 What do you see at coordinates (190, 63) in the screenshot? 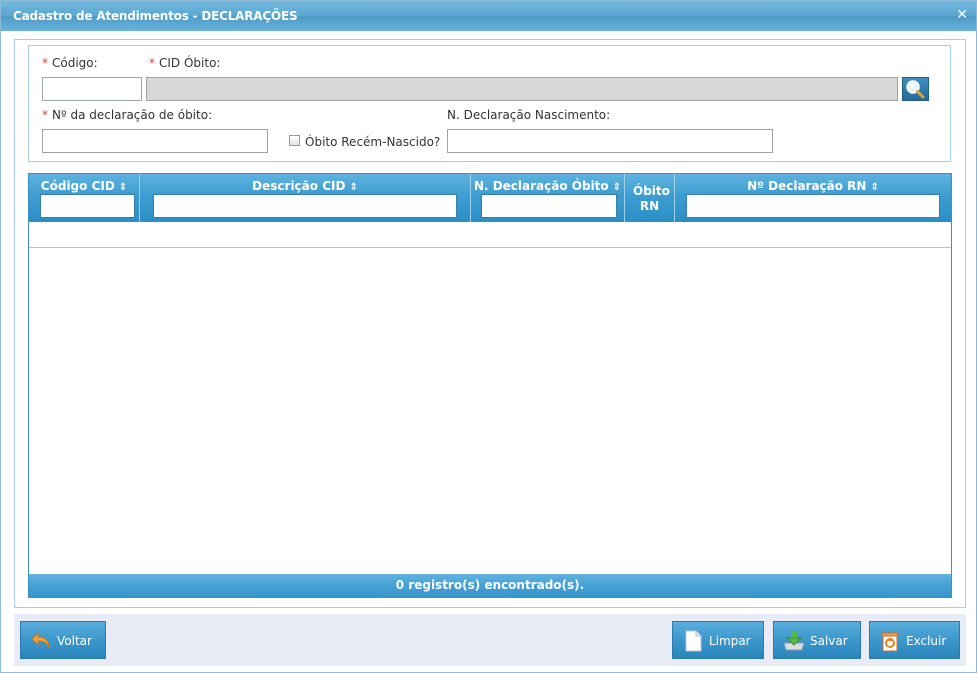
I see `cid-obito-label-text: CID Óbito:` at bounding box center [190, 63].